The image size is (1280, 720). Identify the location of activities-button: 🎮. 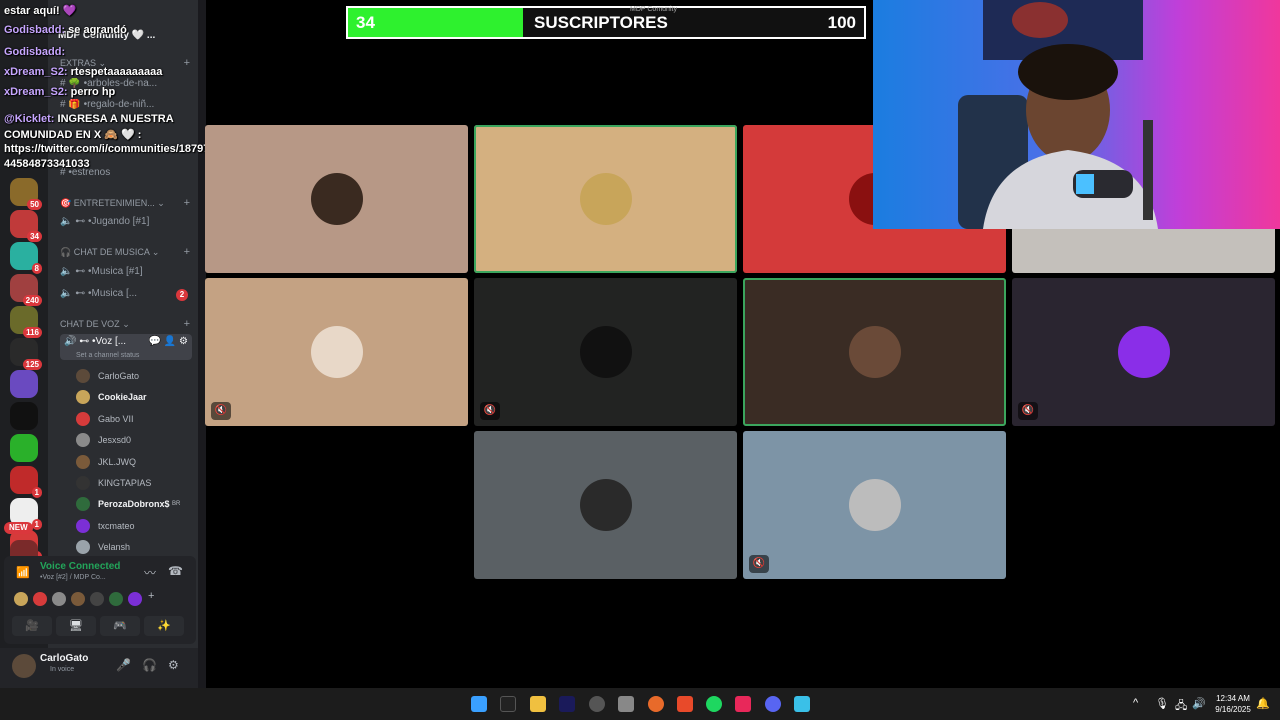
(120, 626).